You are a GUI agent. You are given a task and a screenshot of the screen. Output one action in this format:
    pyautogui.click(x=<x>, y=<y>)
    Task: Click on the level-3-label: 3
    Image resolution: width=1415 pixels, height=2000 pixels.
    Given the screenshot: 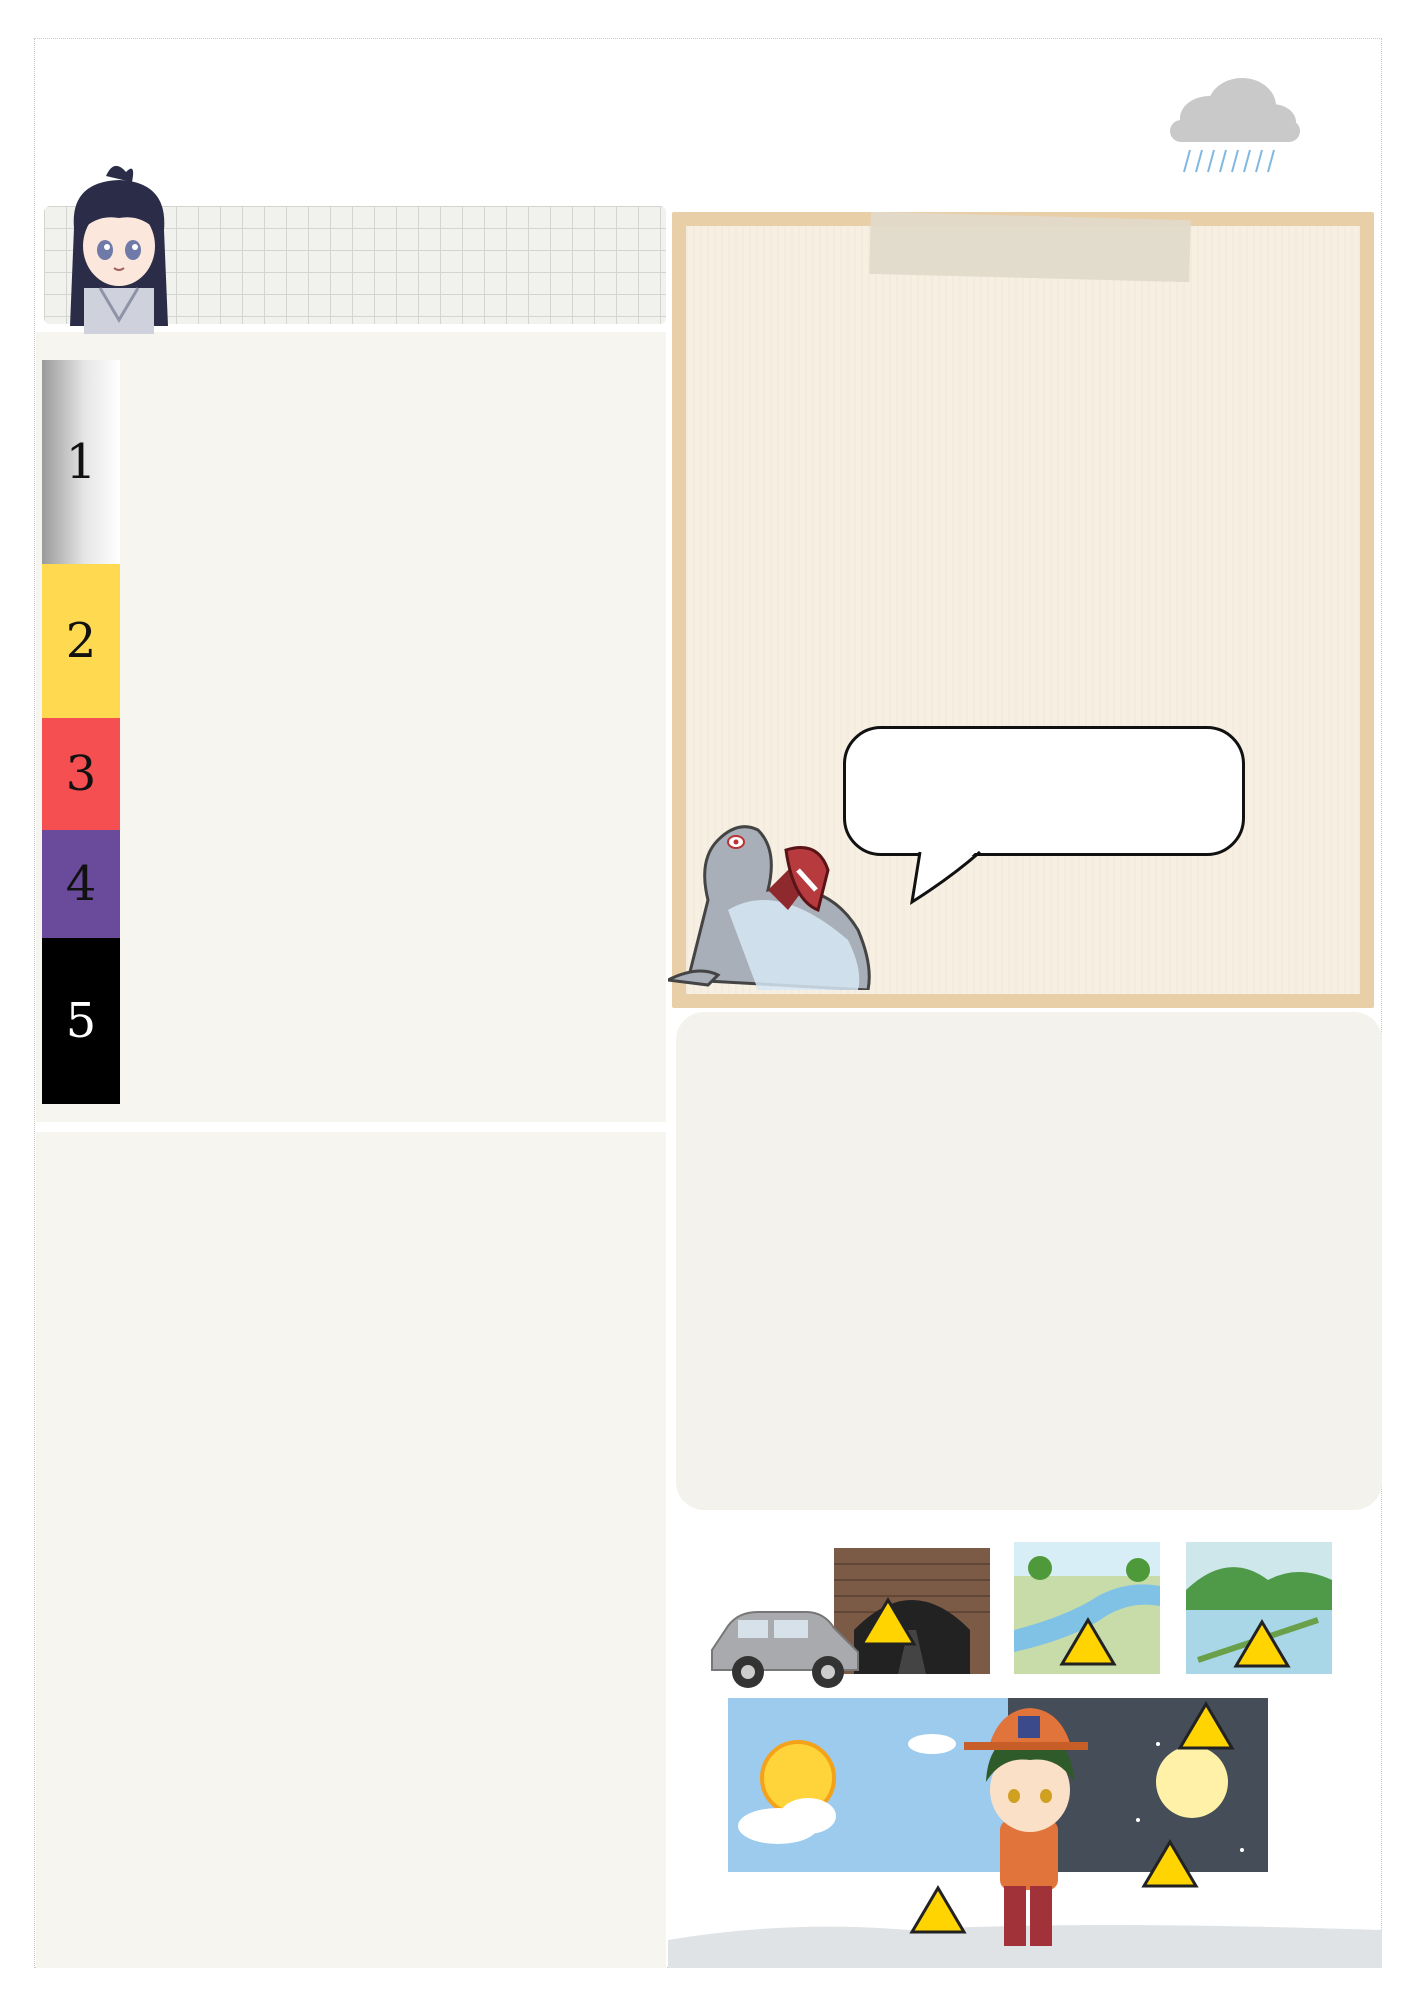 What is the action you would take?
    pyautogui.click(x=81, y=774)
    